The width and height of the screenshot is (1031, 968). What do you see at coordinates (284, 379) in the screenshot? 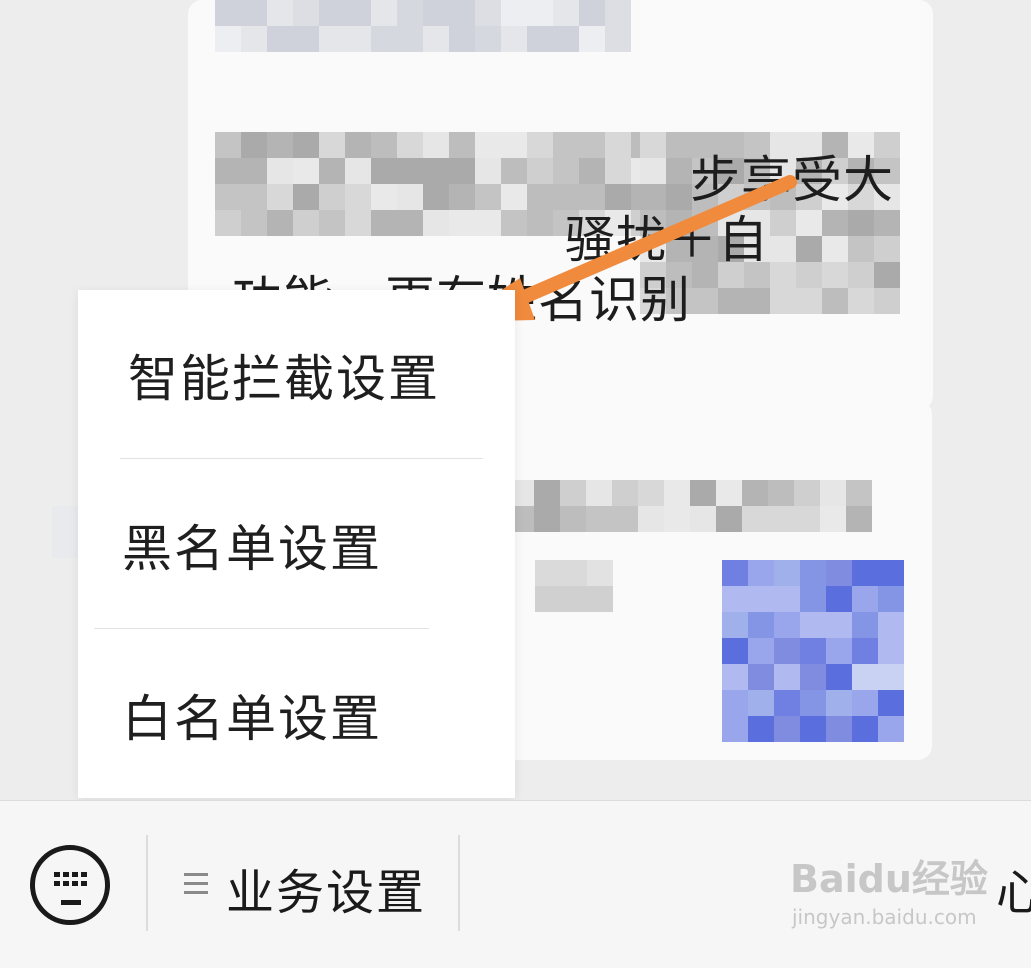
I see `menu-item-label: 智能拦截设置` at bounding box center [284, 379].